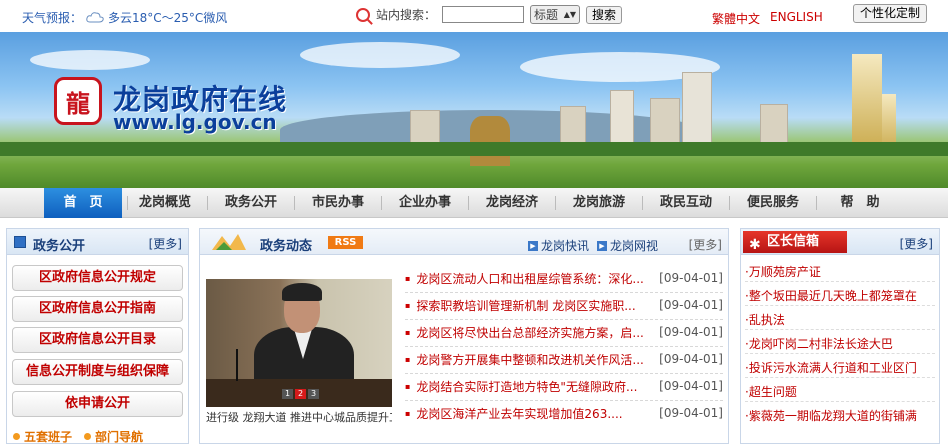  I want to click on nav-interaction: 政民互动, so click(686, 203).